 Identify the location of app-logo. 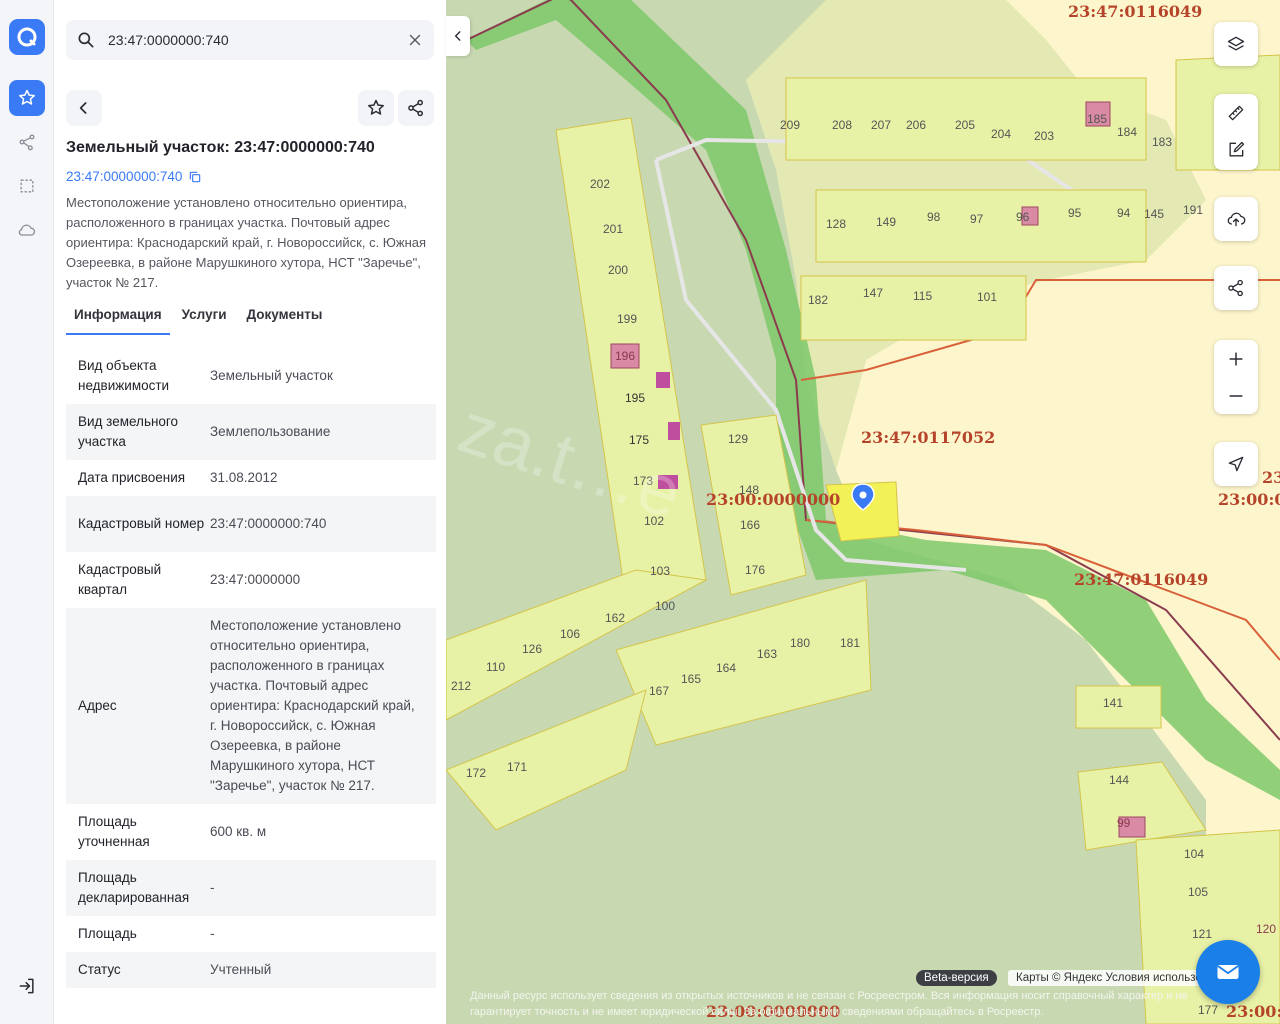
(27, 37).